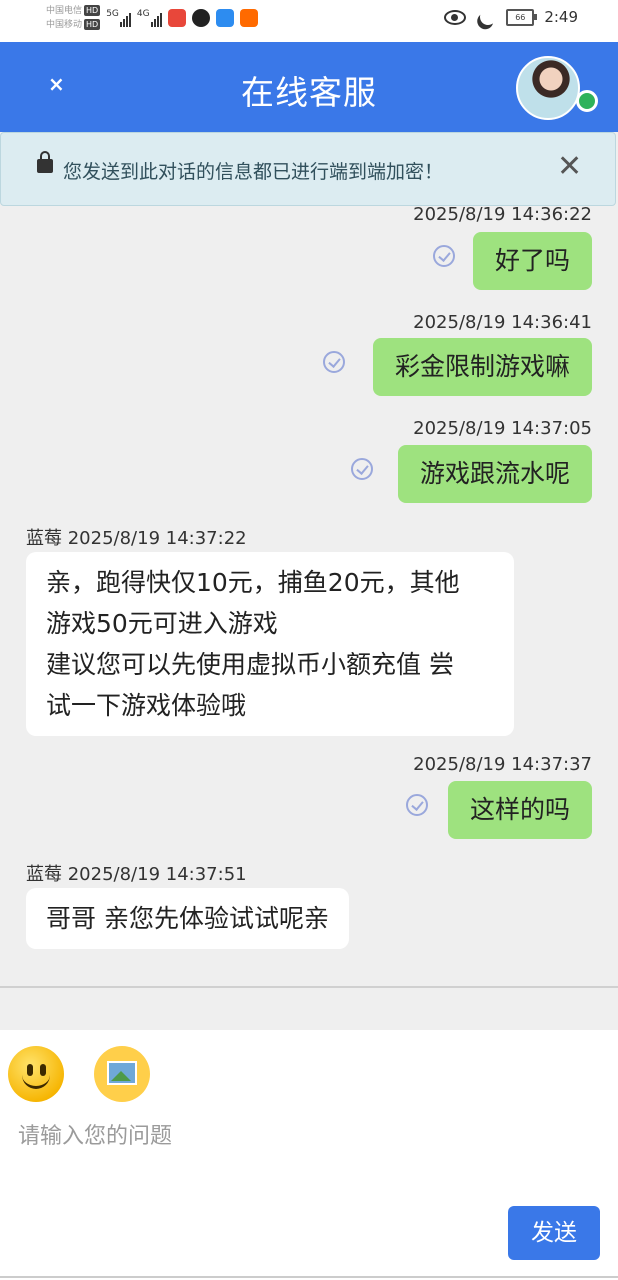 The image size is (618, 1280). Describe the element at coordinates (587, 101) in the screenshot. I see `online-status-dot` at that location.